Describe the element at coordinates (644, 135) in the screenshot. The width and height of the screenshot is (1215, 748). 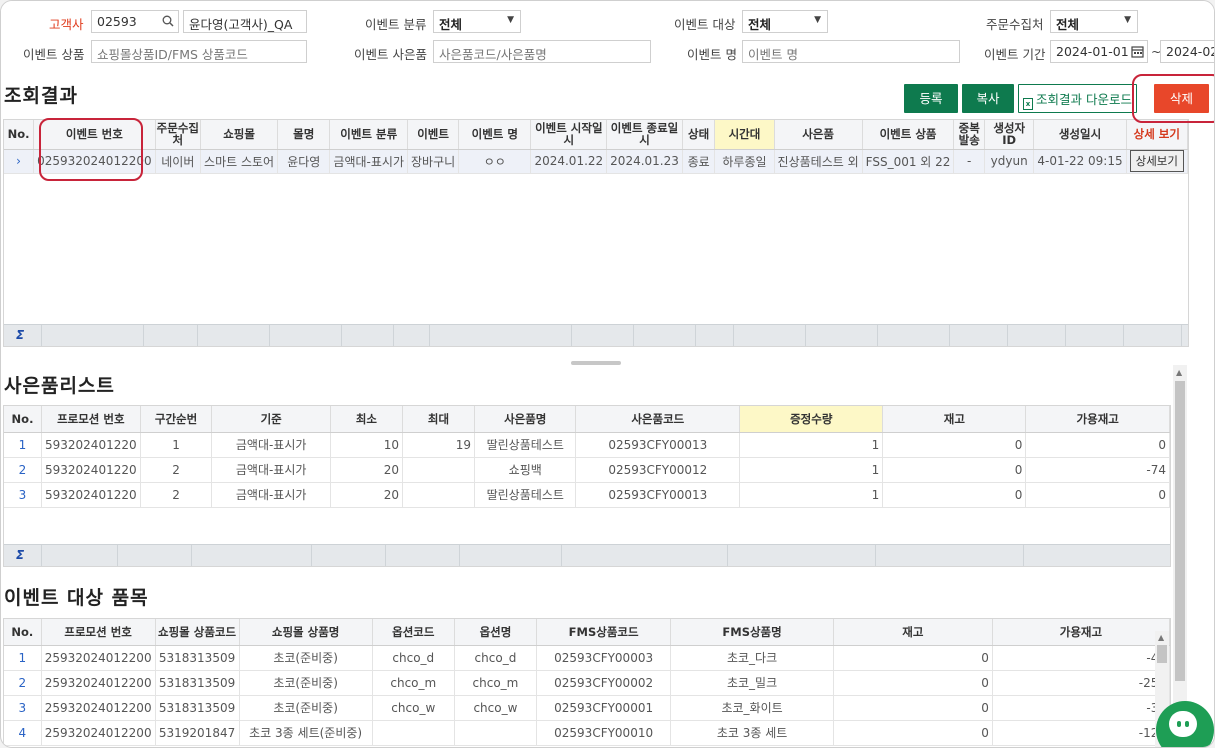
I see `col-event-end: 이벤트 종료일시` at that location.